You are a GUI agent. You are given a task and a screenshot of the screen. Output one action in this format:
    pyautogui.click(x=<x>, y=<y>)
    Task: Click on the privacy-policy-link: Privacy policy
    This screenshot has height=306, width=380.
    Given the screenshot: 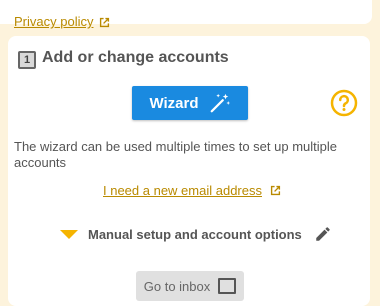 What is the action you would take?
    pyautogui.click(x=62, y=22)
    